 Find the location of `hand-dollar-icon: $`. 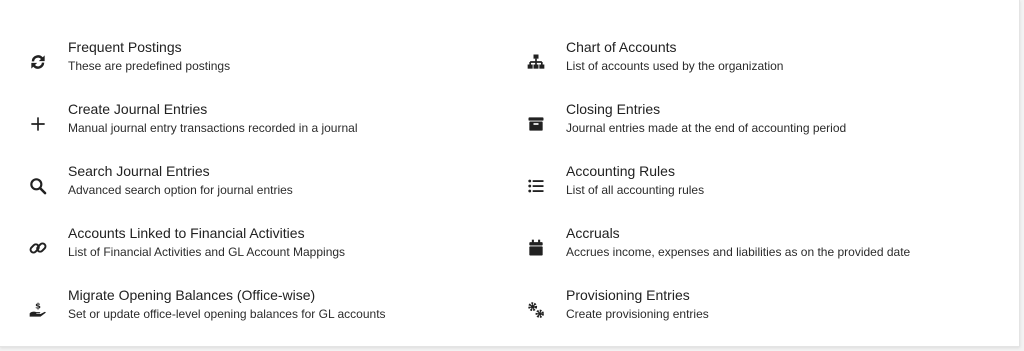

hand-dollar-icon: $ is located at coordinates (38, 310).